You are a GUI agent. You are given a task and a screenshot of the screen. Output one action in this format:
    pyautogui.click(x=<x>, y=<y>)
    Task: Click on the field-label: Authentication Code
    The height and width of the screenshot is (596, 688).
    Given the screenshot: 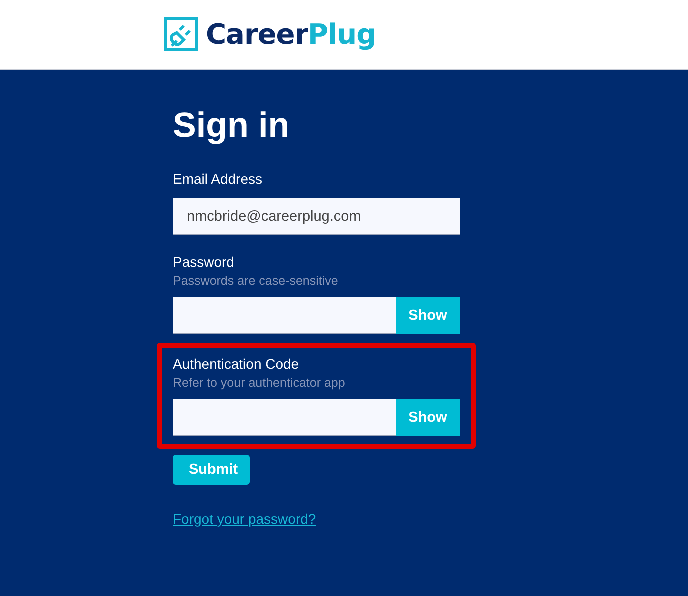 What is the action you would take?
    pyautogui.click(x=236, y=364)
    